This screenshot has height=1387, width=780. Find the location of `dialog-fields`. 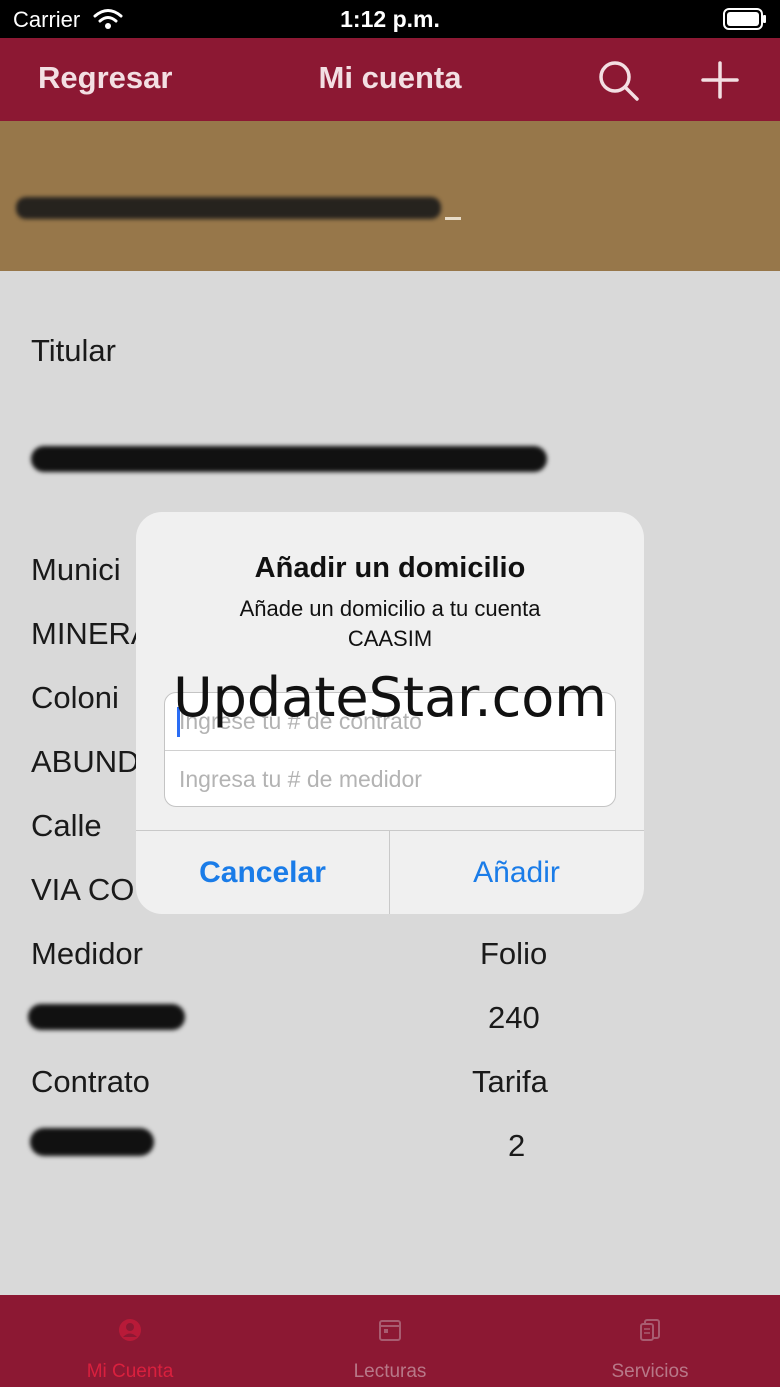

dialog-fields is located at coordinates (390, 749).